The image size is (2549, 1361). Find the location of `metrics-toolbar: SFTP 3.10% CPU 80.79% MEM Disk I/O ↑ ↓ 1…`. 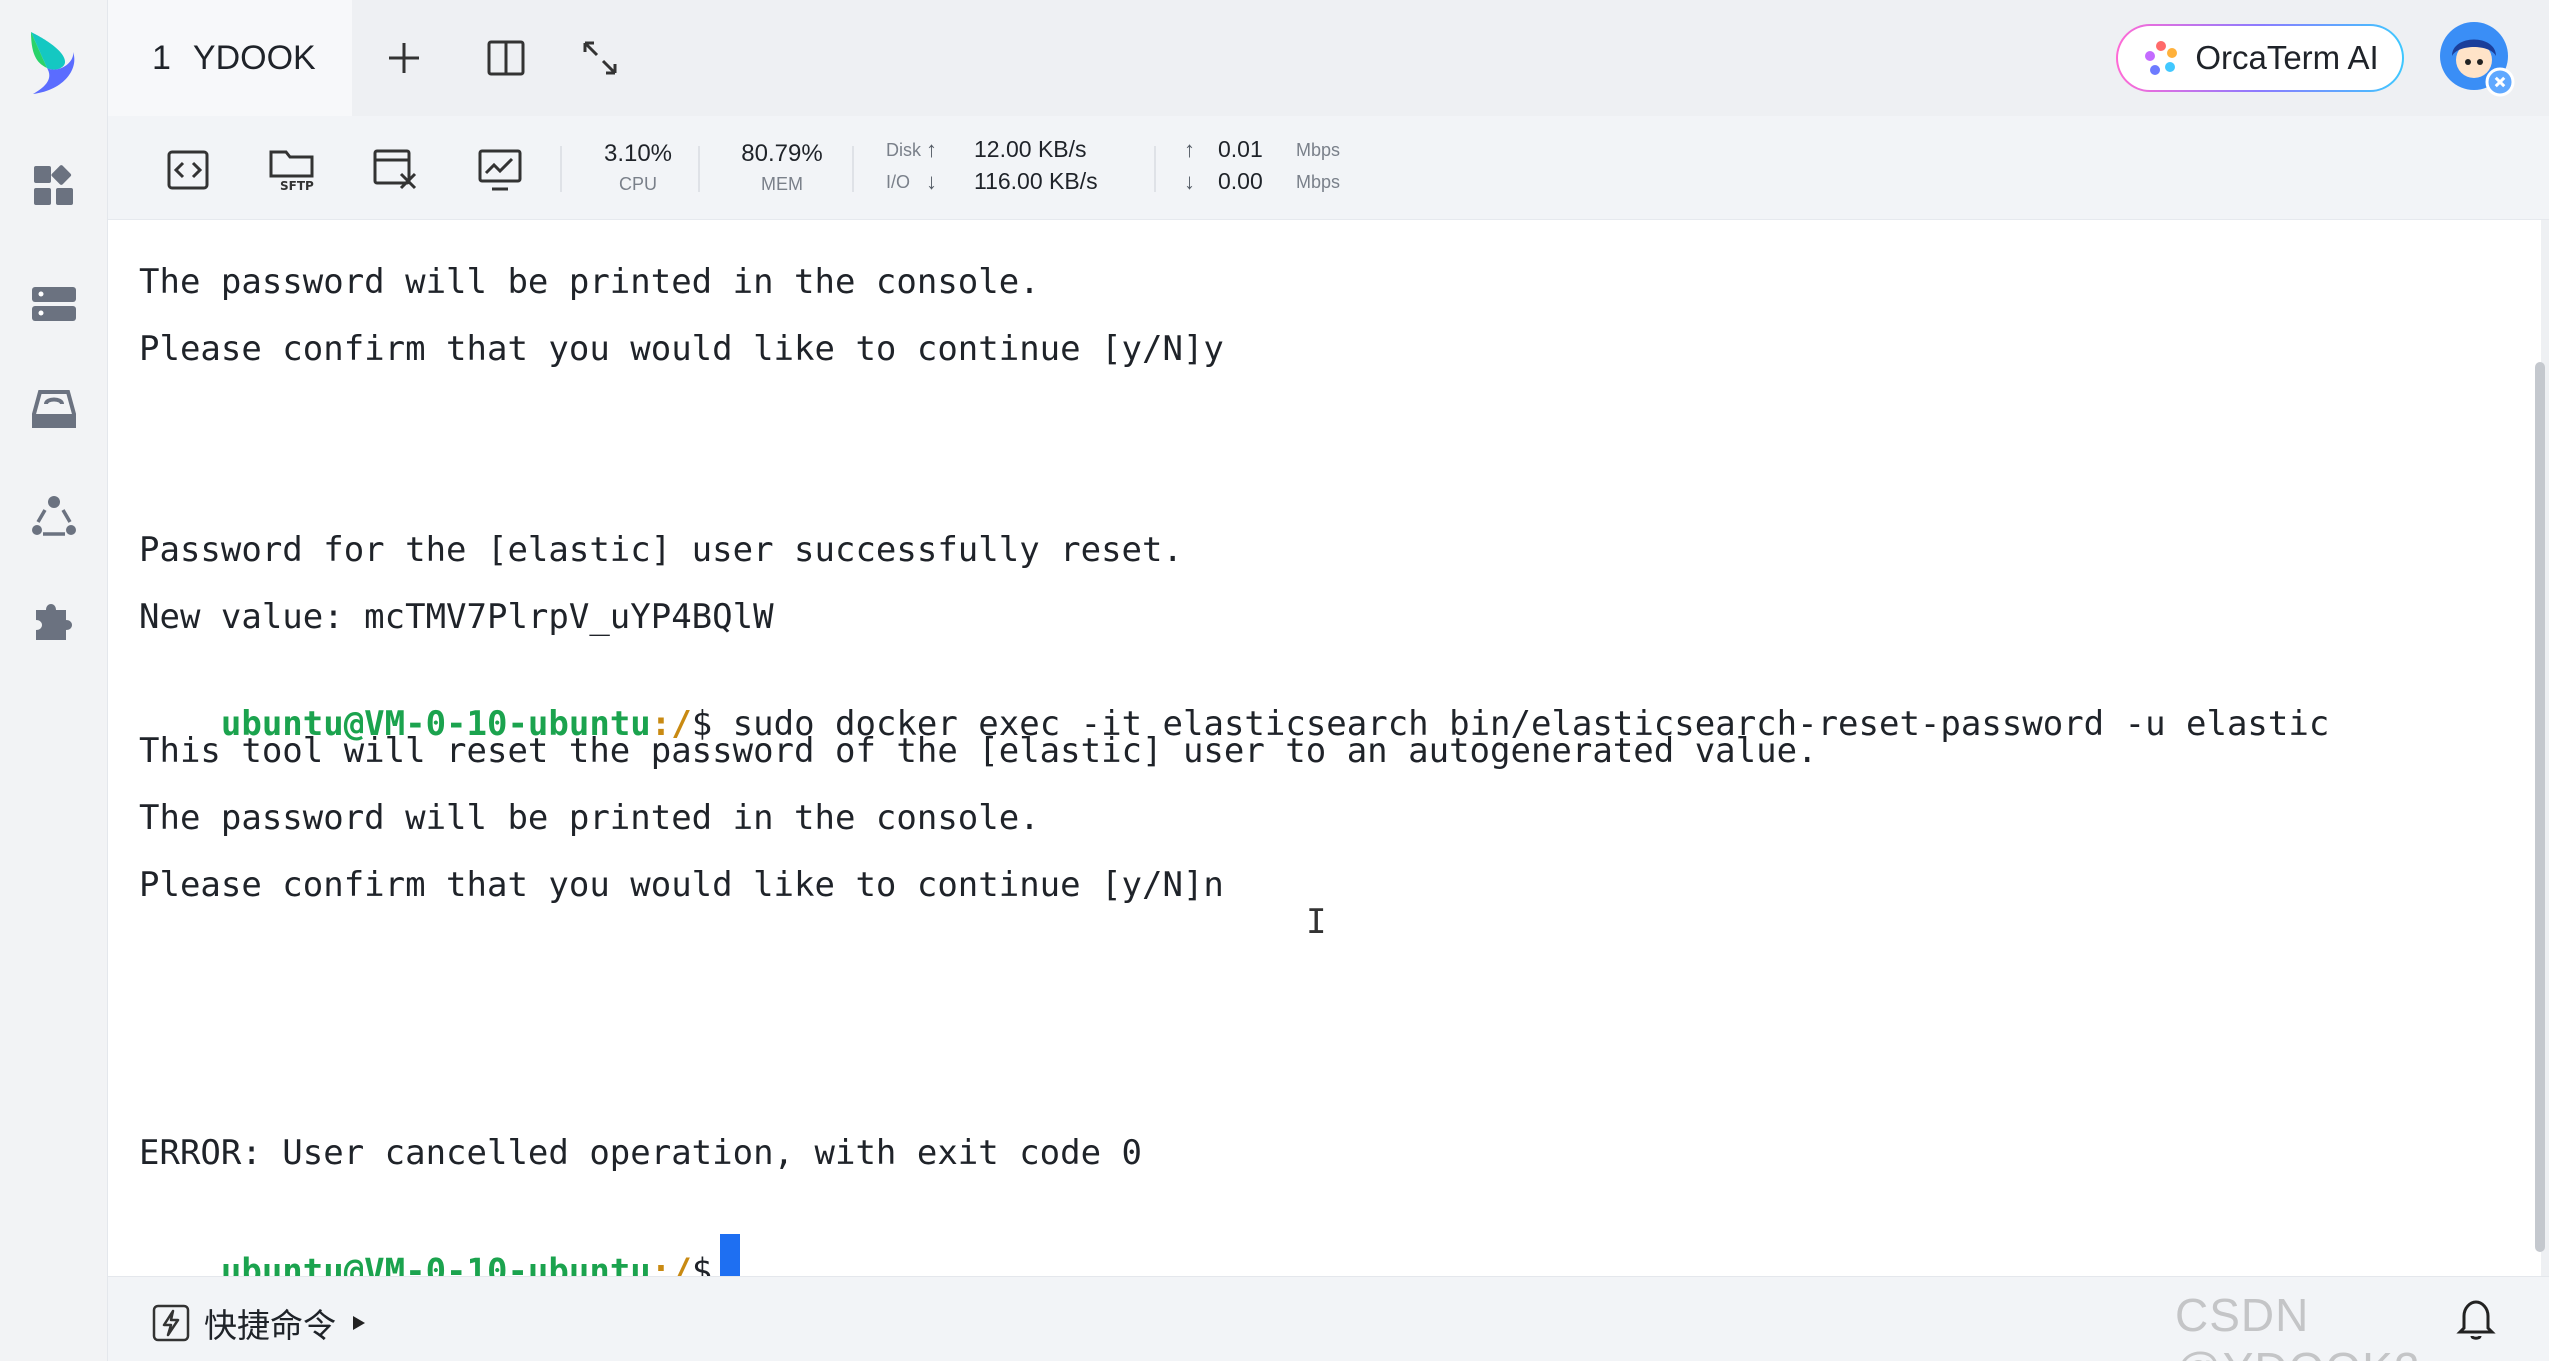

metrics-toolbar: SFTP 3.10% CPU 80.79% MEM Disk I/O ↑ ↓ 1… is located at coordinates (1328, 168).